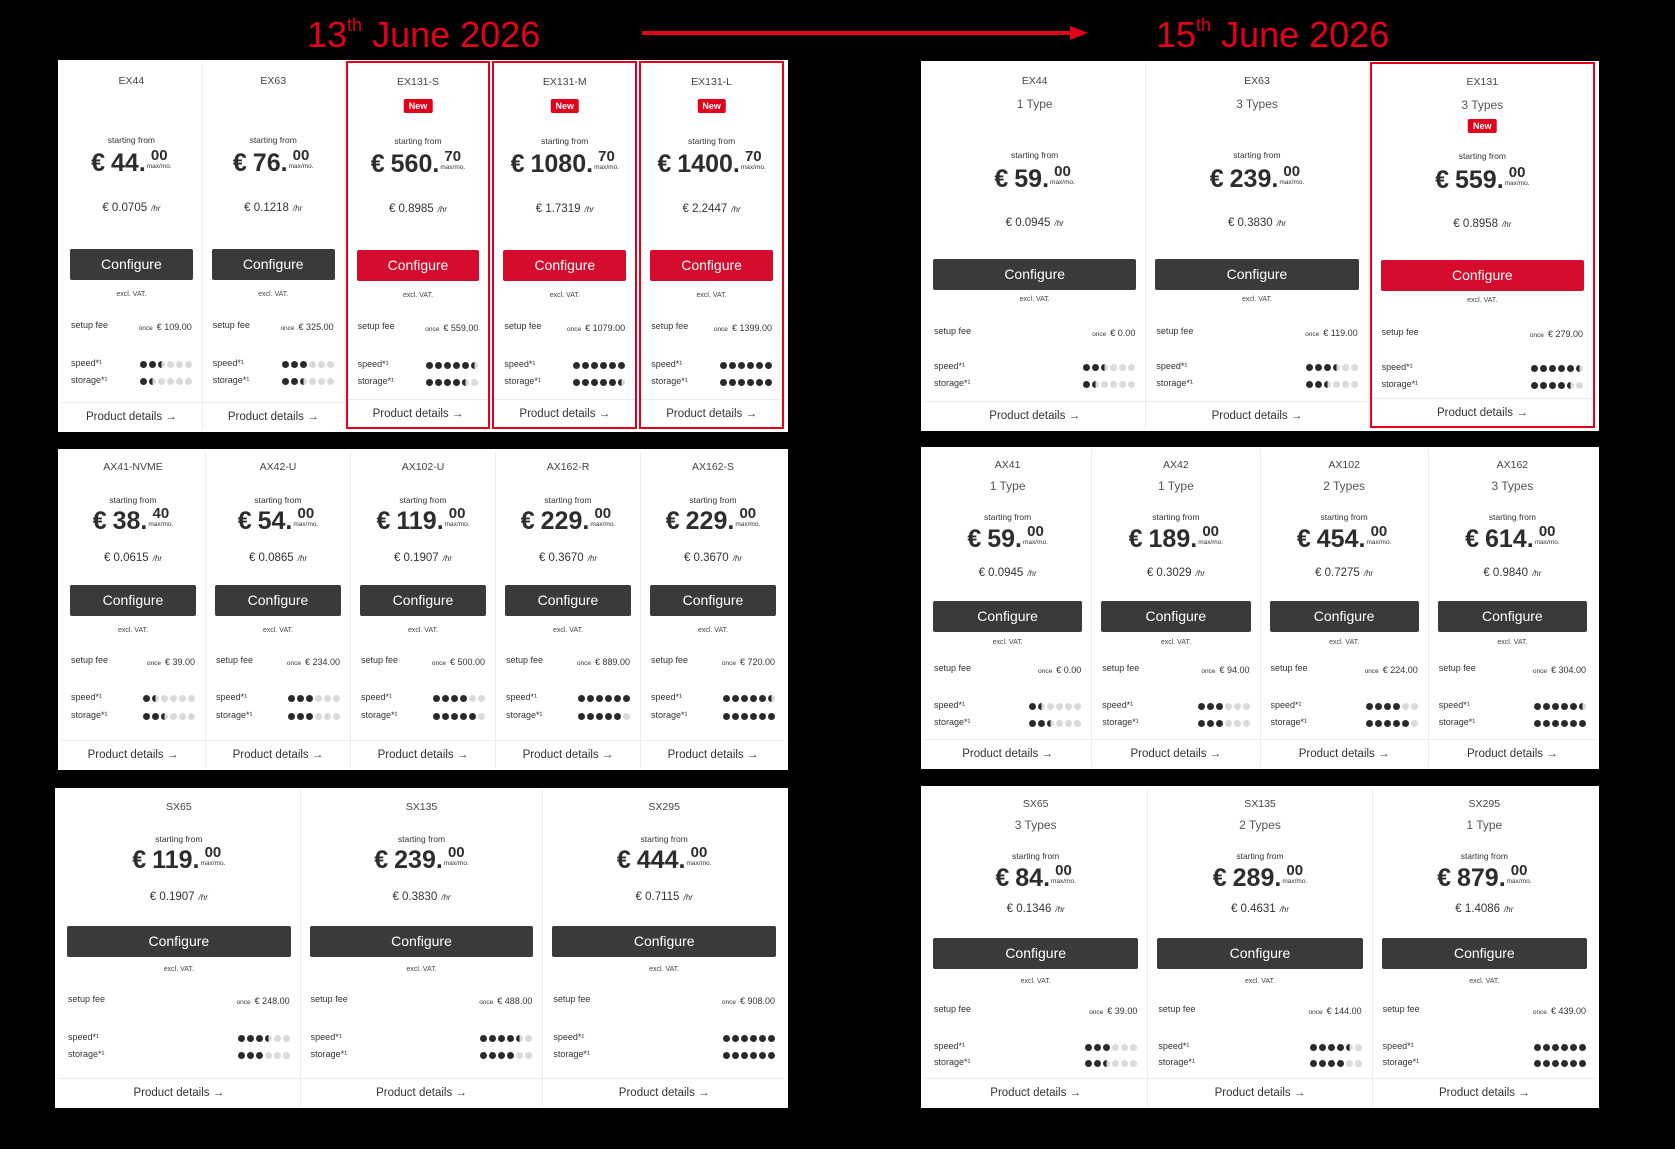 This screenshot has height=1149, width=1675. What do you see at coordinates (89, 380) in the screenshot?
I see `storage-label: storage*¹` at bounding box center [89, 380].